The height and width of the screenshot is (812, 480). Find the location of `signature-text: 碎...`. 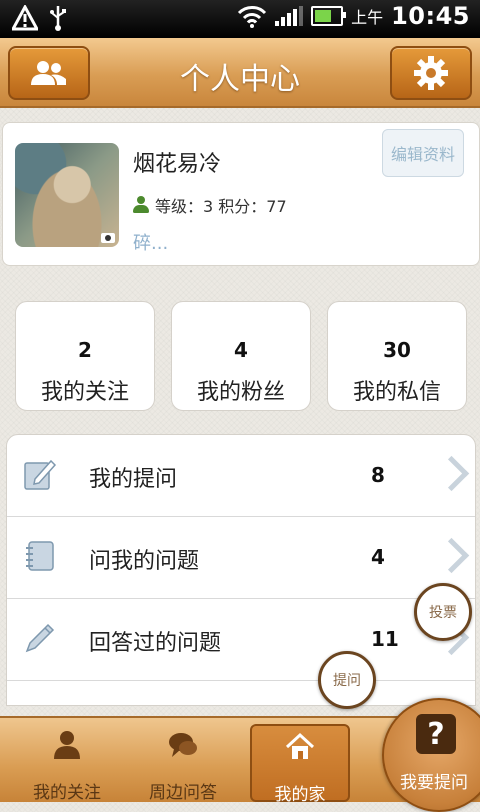

signature-text: 碎... is located at coordinates (150, 242).